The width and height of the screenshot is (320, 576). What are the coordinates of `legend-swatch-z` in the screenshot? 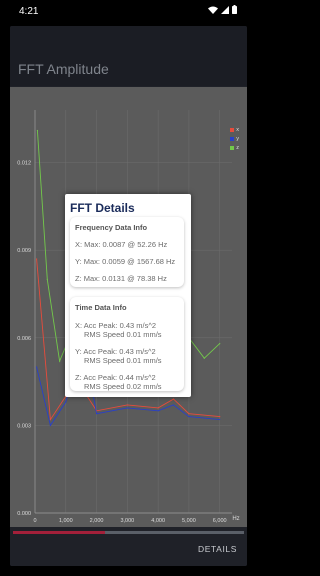 It's located at (232, 147).